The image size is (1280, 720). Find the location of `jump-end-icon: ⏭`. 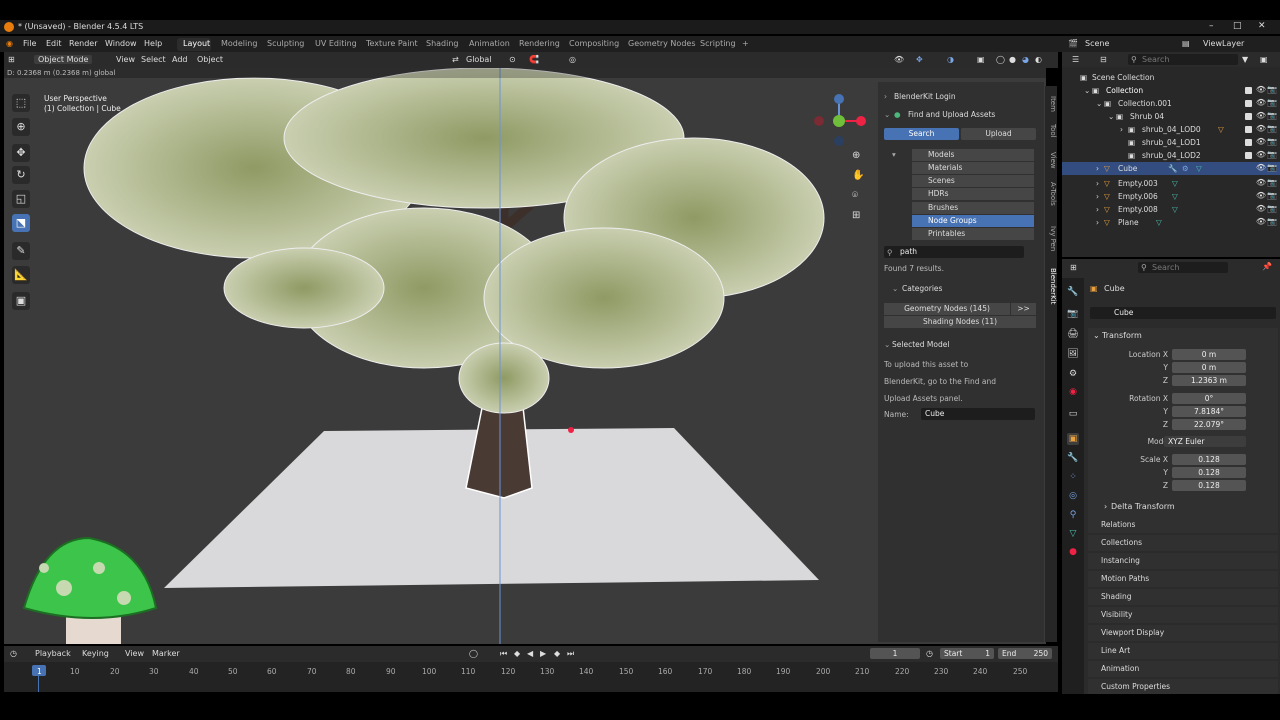

jump-end-icon: ⏭ is located at coordinates (570, 654).